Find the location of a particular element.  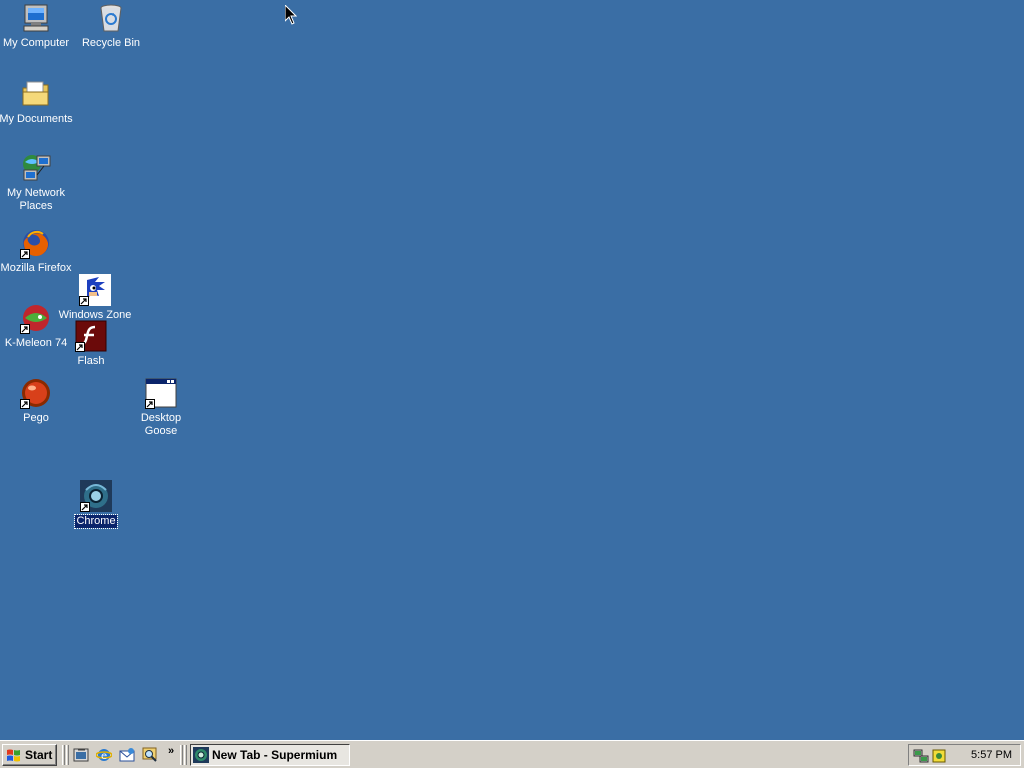

network-tray-icon is located at coordinates (921, 756).